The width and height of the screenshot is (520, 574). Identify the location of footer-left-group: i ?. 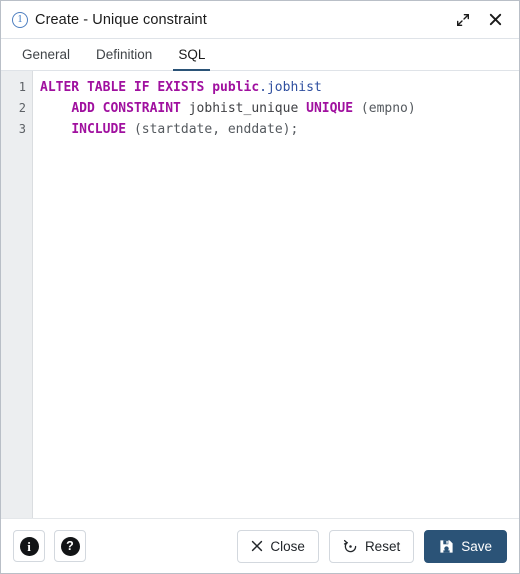
(49, 546).